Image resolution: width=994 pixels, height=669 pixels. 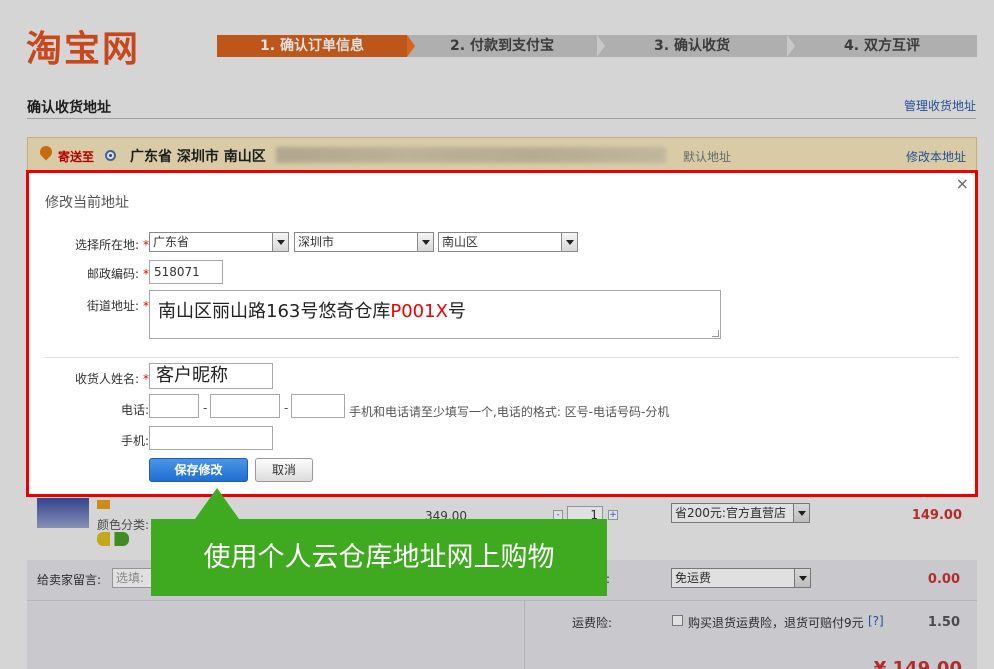 I want to click on mobile-label: 手机:, so click(x=134, y=441).